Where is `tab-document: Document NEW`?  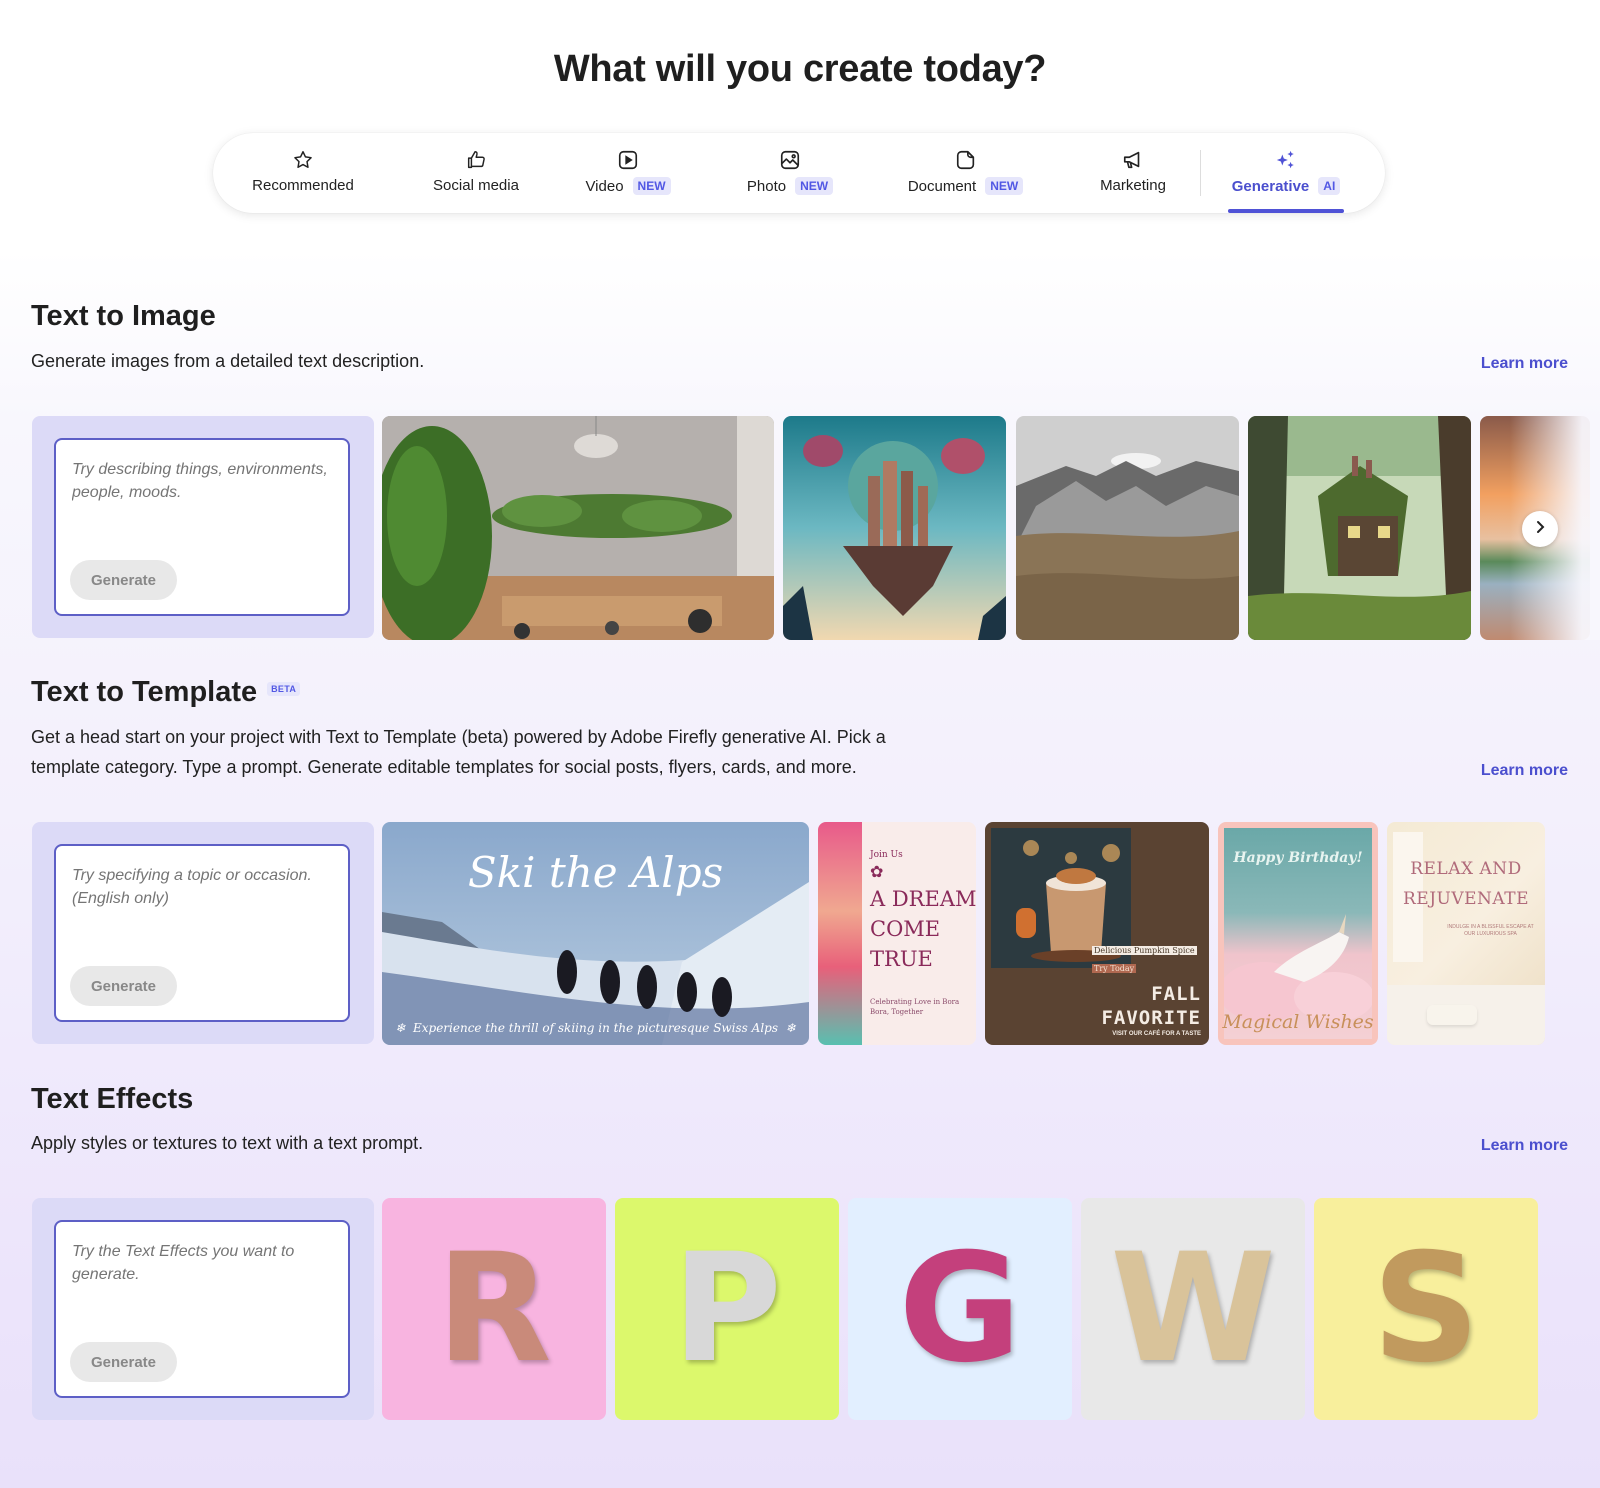
tab-document: Document NEW is located at coordinates (965, 174).